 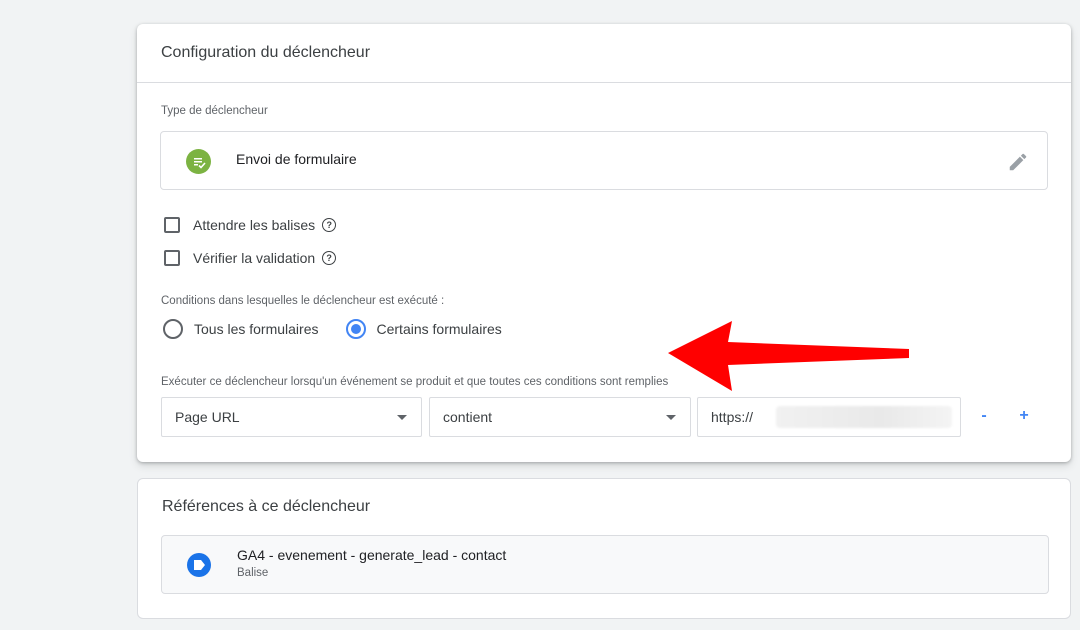 I want to click on form-submit-icon, so click(x=198, y=161).